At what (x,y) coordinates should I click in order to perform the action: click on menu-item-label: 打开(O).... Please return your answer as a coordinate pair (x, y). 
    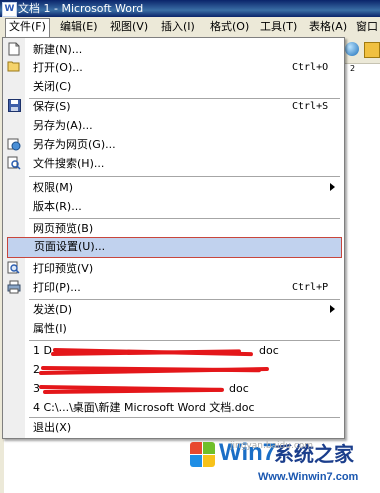
    Looking at the image, I should click on (58, 67).